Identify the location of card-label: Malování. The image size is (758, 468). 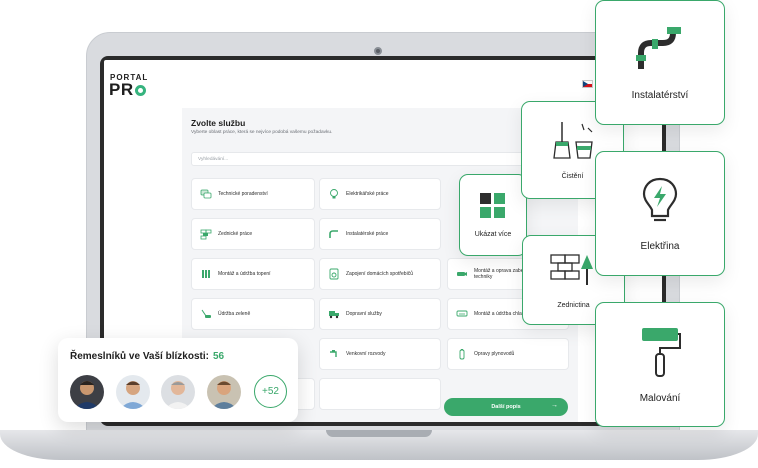
(660, 398).